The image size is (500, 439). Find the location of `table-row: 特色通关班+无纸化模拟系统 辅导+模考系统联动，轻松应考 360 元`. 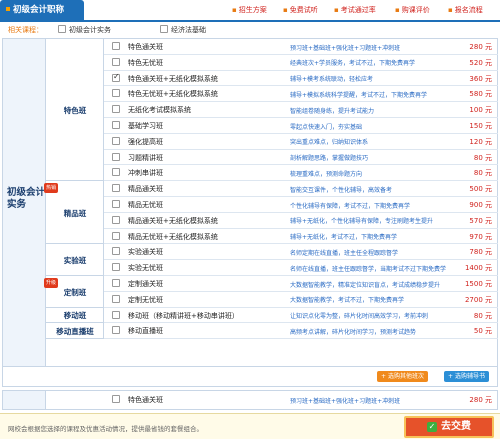

table-row: 特色通关班+无纸化模拟系统 辅导+模考系统联动，轻松应考 360 元 is located at coordinates (301, 79).